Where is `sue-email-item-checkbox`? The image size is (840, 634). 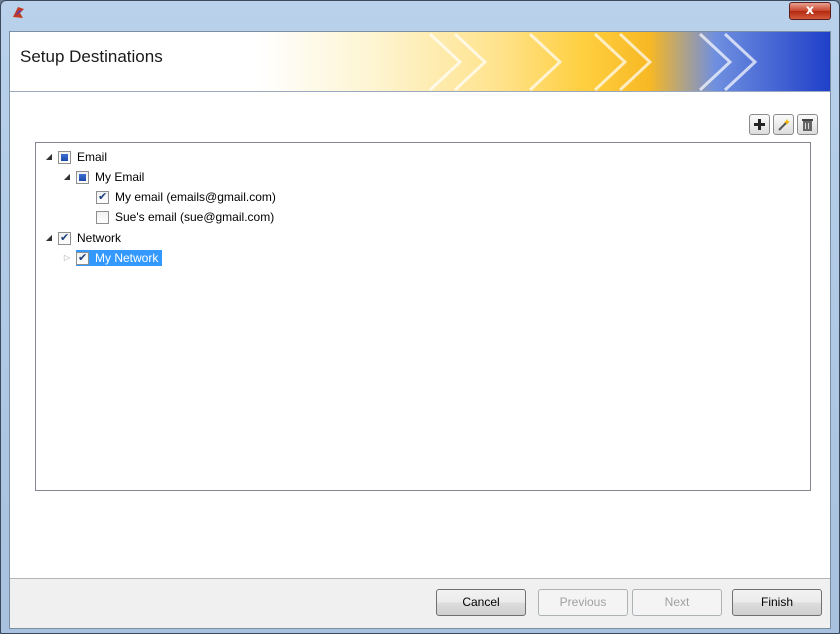 sue-email-item-checkbox is located at coordinates (102, 217).